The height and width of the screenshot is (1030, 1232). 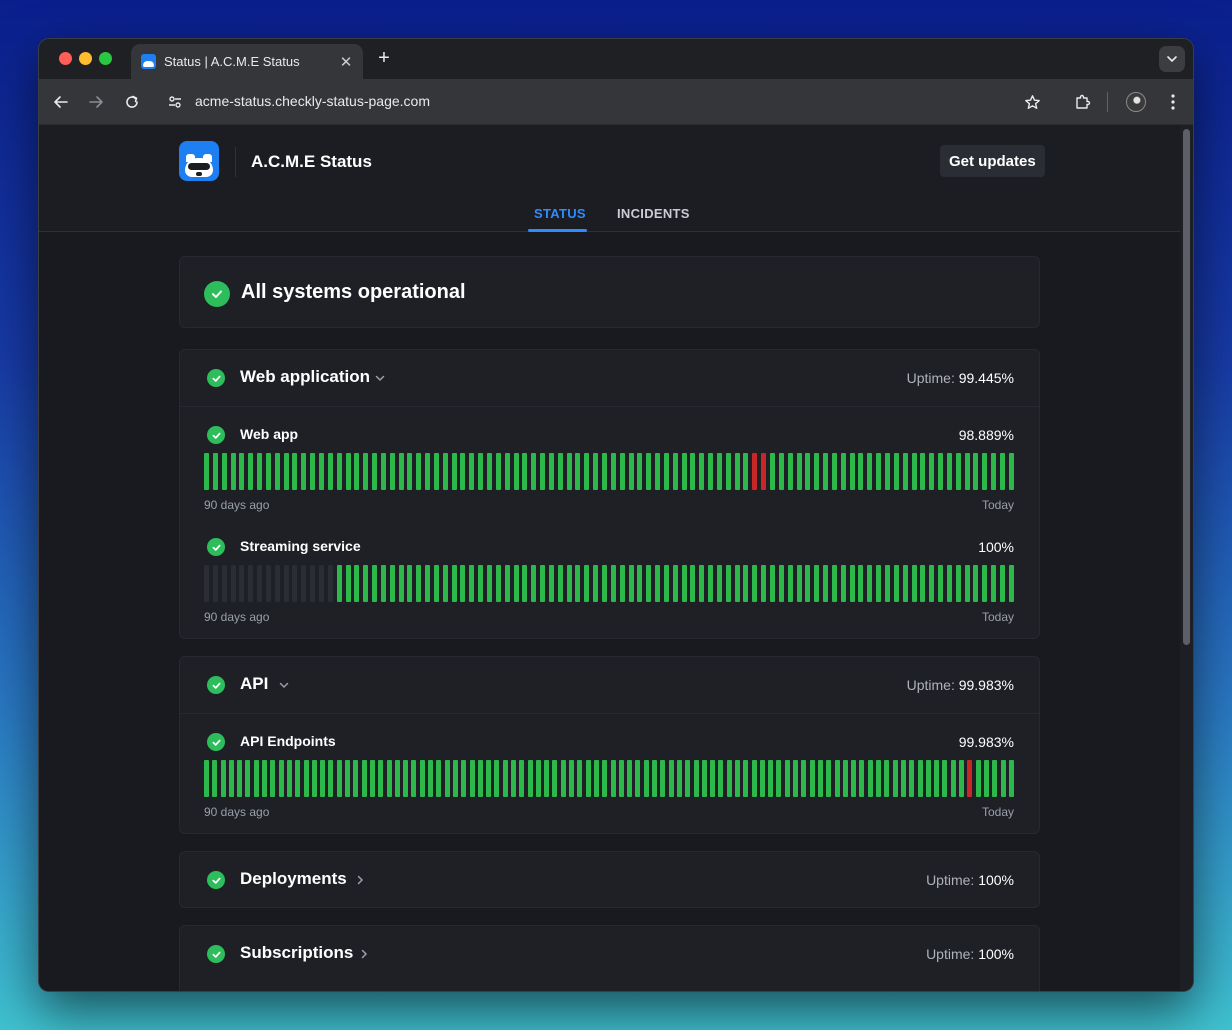 What do you see at coordinates (105, 58) in the screenshot?
I see `zoom-window-button` at bounding box center [105, 58].